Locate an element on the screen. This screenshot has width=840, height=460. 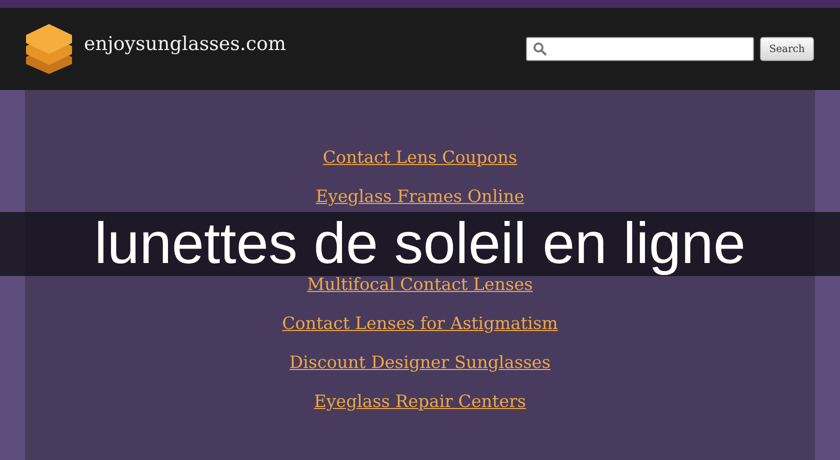
link: Contact Lenses for Astigmatism is located at coordinates (420, 324).